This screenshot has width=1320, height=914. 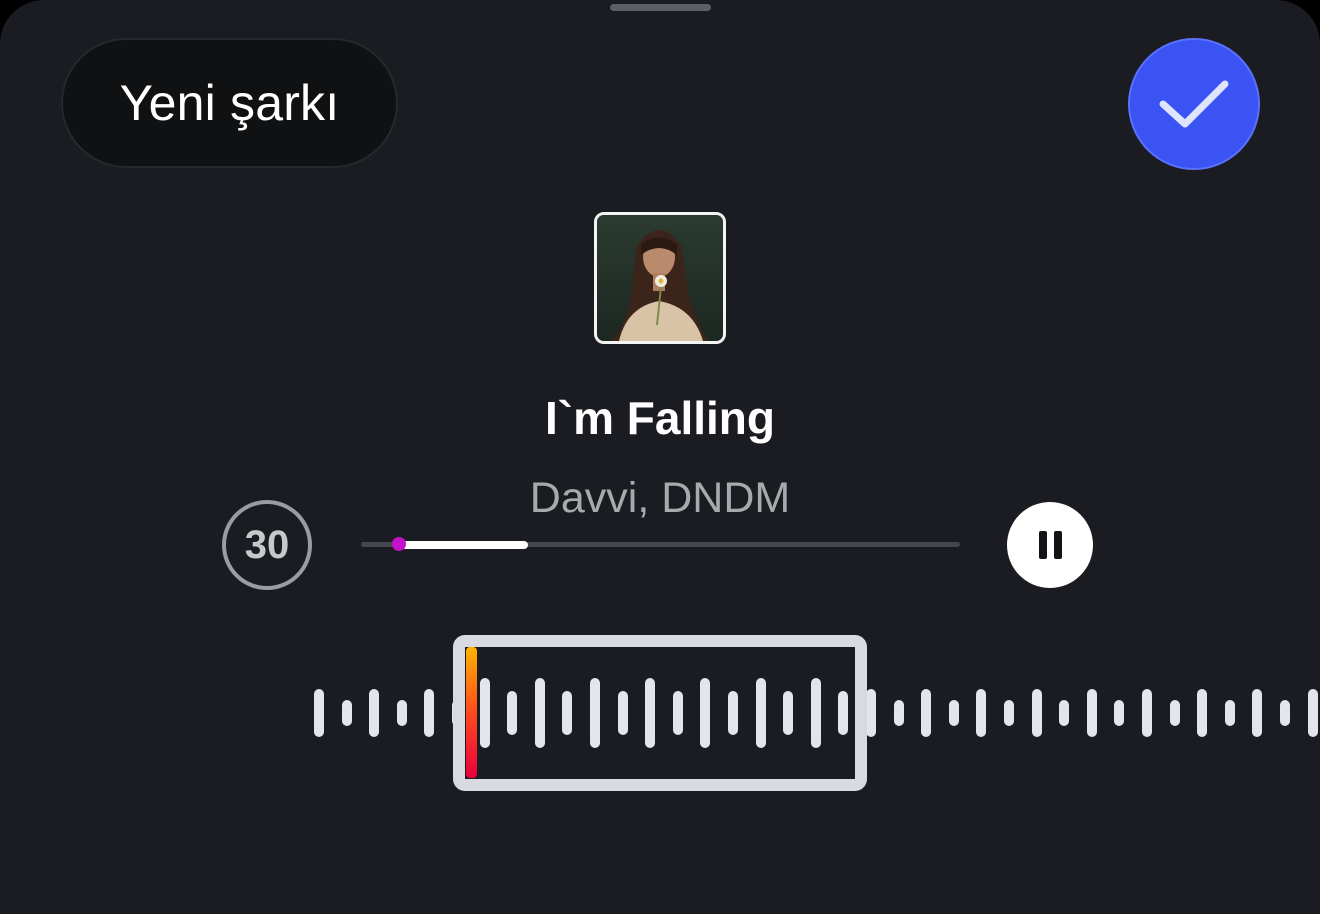 What do you see at coordinates (1050, 545) in the screenshot?
I see `pause-button` at bounding box center [1050, 545].